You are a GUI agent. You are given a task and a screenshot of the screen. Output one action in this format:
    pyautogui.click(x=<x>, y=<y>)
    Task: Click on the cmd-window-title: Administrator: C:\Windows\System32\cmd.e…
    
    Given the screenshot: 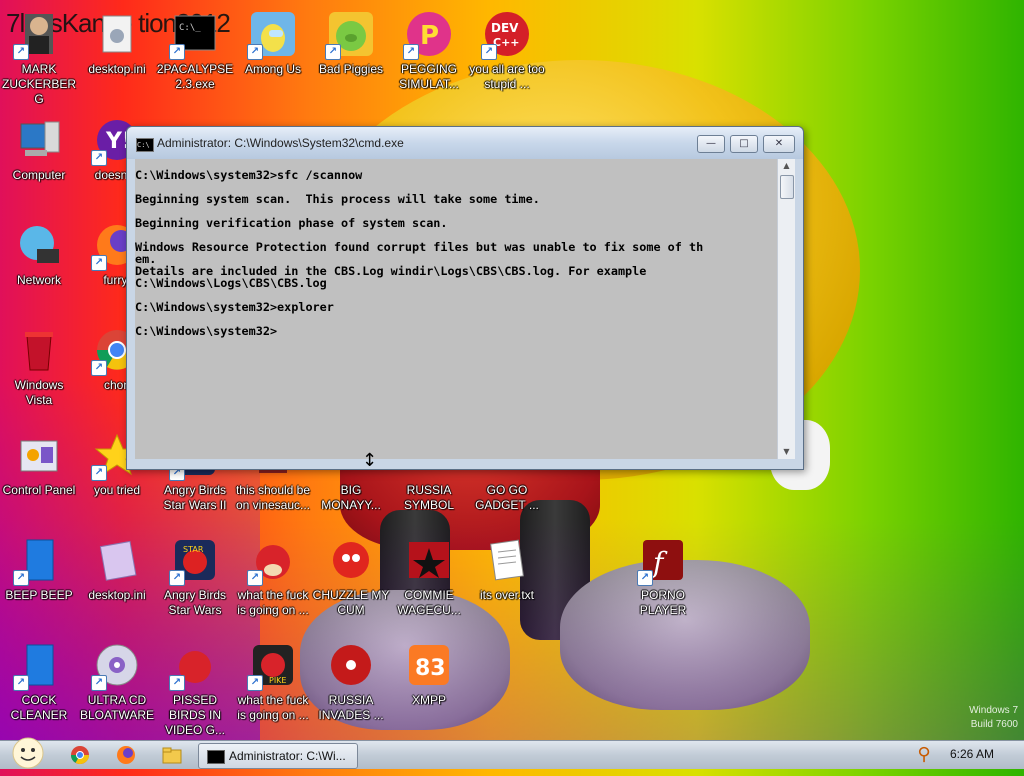 What is the action you would take?
    pyautogui.click(x=280, y=143)
    